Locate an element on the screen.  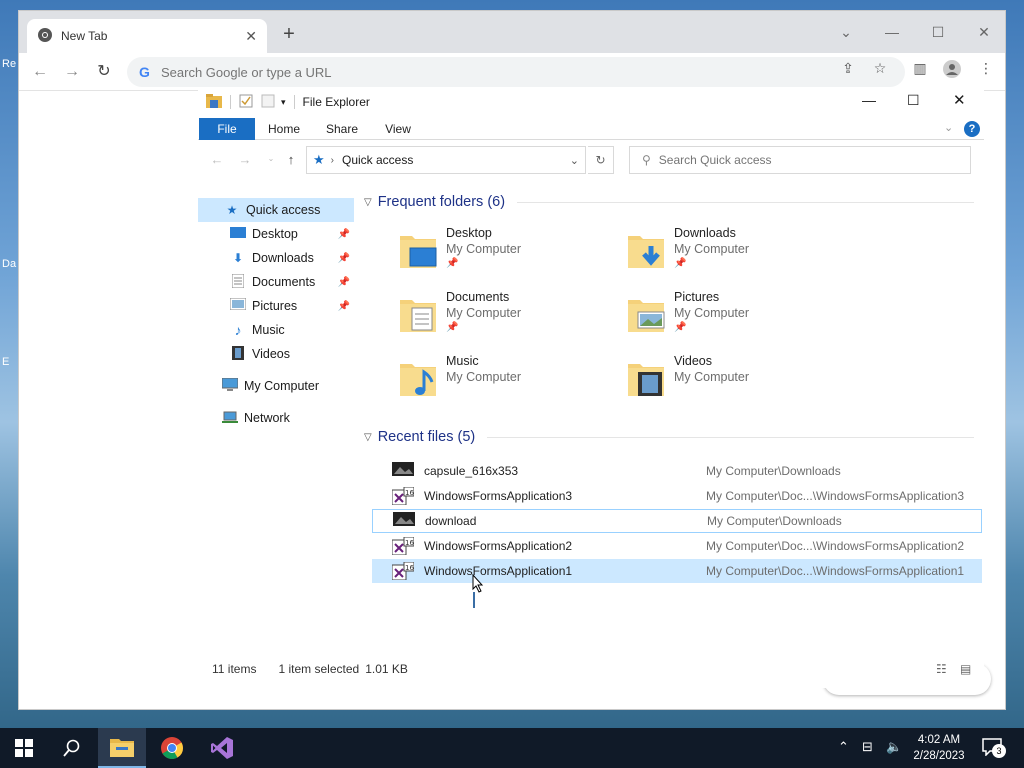
search-box: ⚲ is located at coordinates (800, 160).